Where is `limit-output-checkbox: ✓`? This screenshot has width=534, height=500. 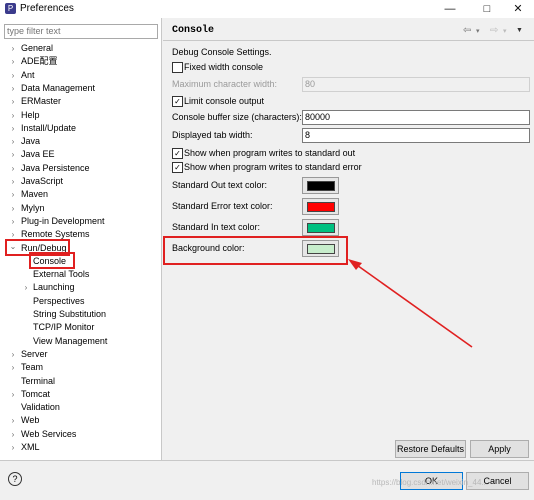 limit-output-checkbox: ✓ is located at coordinates (177, 101).